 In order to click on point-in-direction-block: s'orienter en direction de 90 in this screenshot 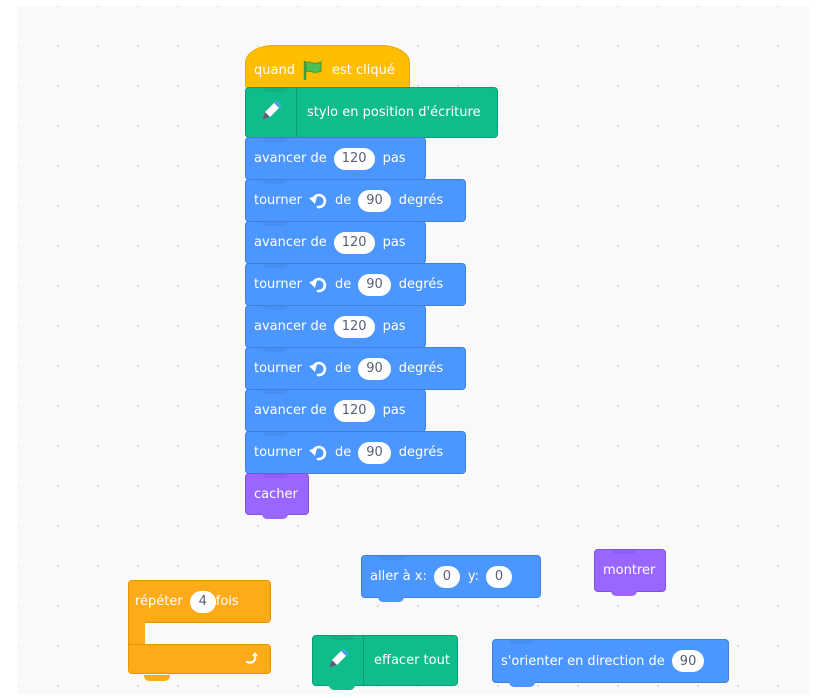, I will do `click(610, 663)`.